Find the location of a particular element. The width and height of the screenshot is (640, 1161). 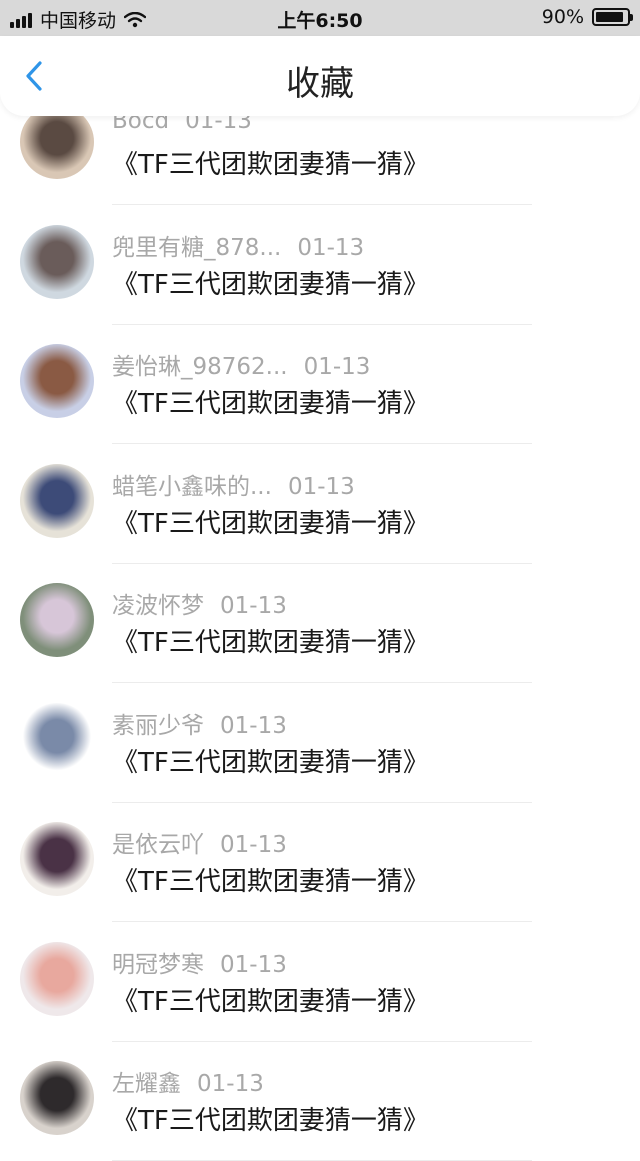

list-item: 素丽少爷 01-13 《TF三代团欺团妻猜一猜》 is located at coordinates (320, 743).